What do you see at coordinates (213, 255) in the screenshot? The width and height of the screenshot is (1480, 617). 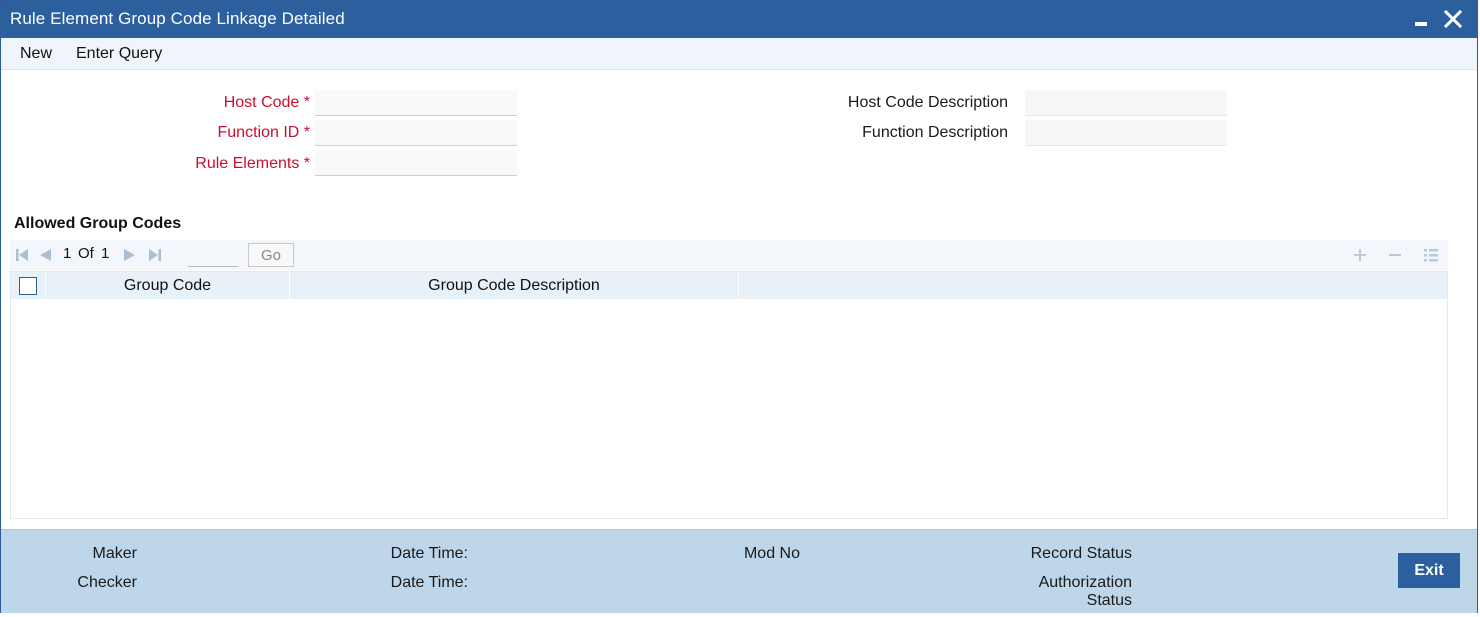 I see `page-number-input` at bounding box center [213, 255].